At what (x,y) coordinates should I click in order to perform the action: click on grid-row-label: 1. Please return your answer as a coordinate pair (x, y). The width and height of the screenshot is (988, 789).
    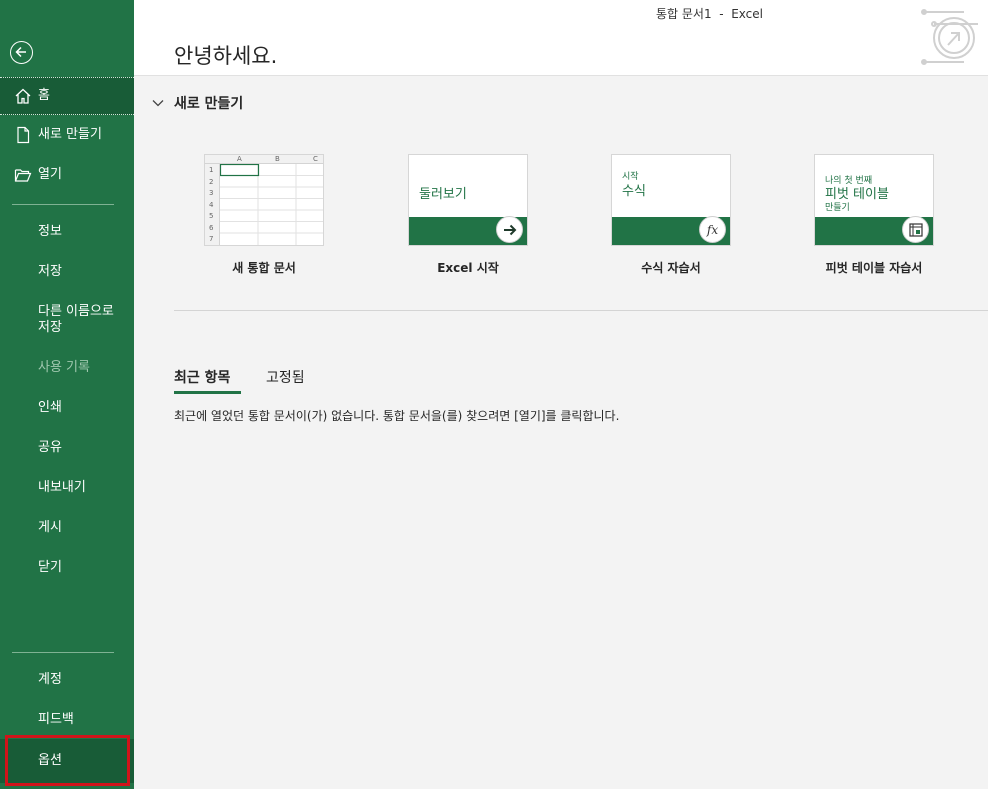
    Looking at the image, I should click on (211, 170).